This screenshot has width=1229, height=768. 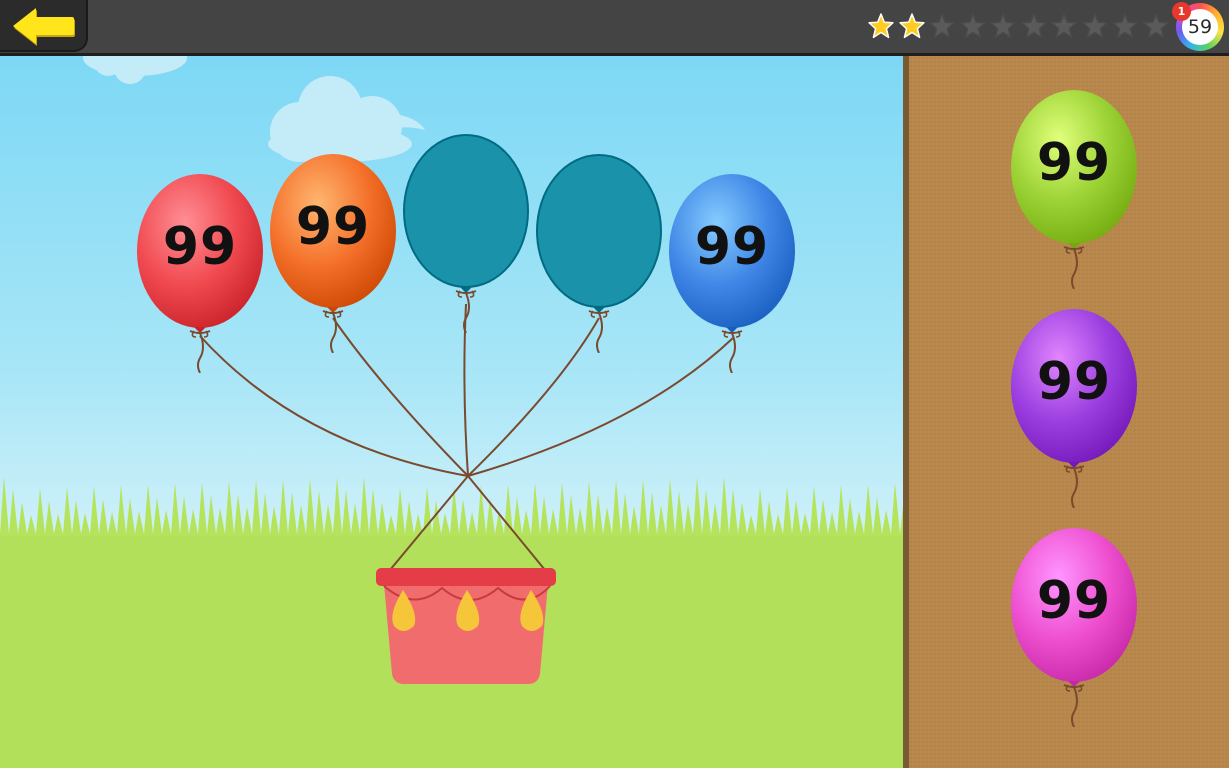 I want to click on arrow-left-icon, so click(x=44, y=27).